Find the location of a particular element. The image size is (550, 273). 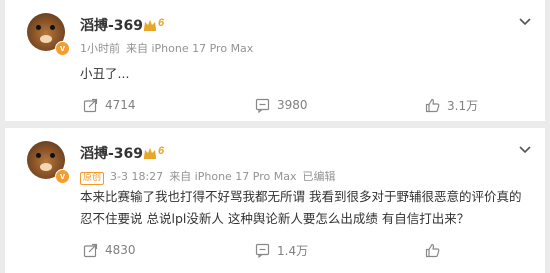

post-time: 3-3 18:27 is located at coordinates (136, 176).